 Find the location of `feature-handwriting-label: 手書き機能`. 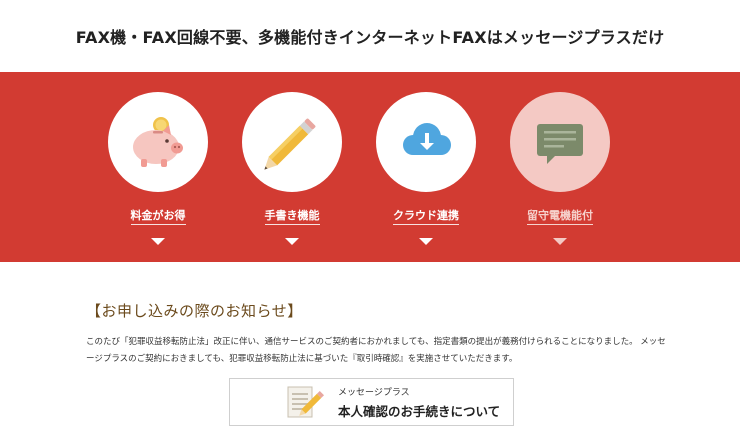

feature-handwriting-label: 手書き機能 is located at coordinates (292, 216).